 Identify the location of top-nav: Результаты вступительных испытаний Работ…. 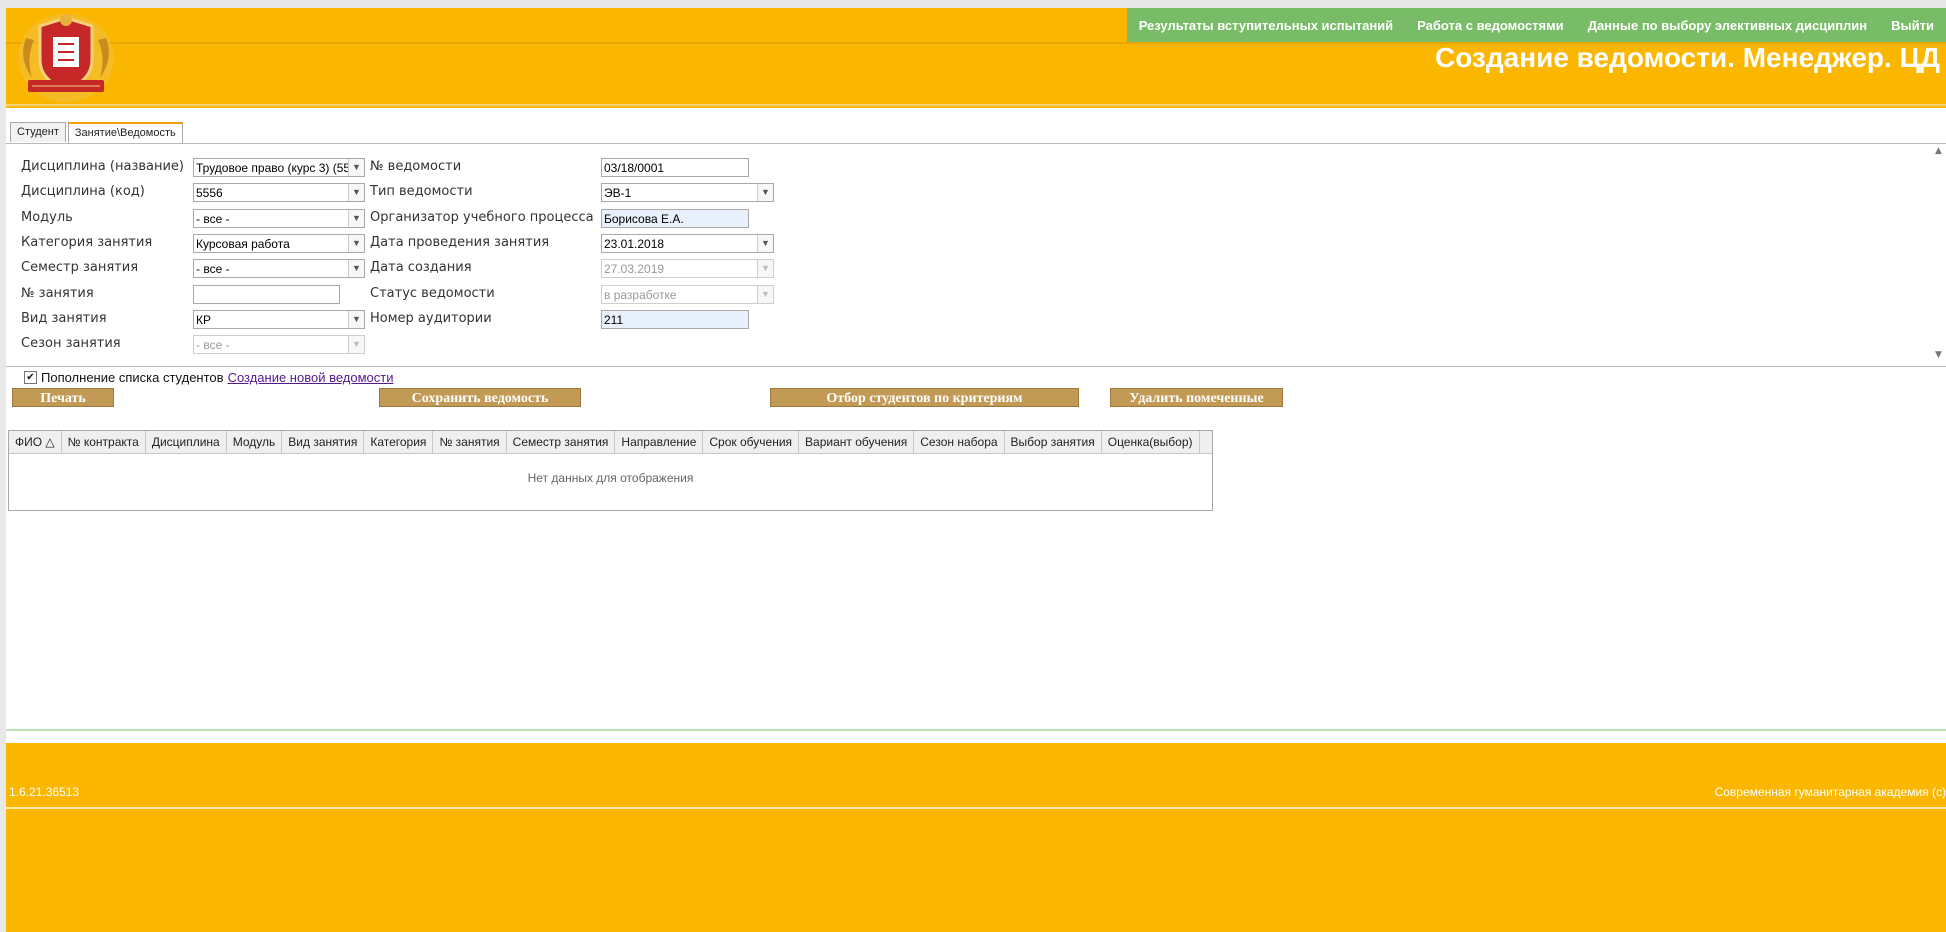
(1536, 25).